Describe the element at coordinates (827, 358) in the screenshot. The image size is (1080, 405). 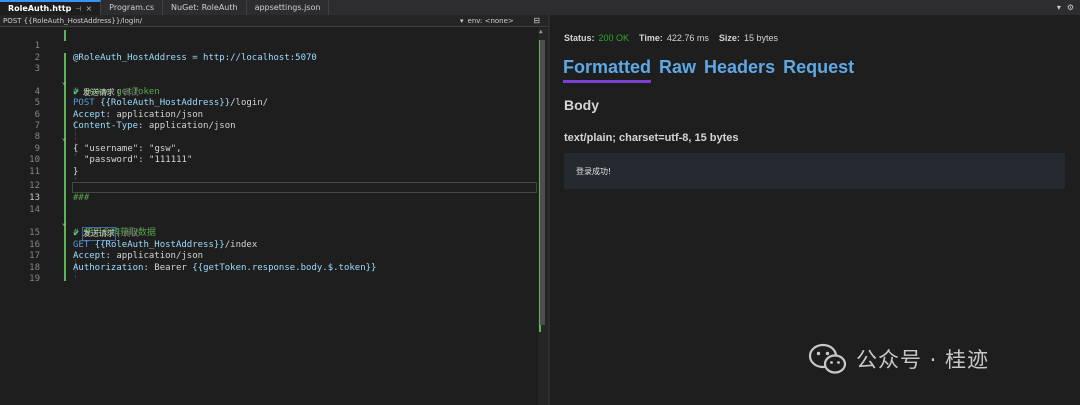
I see `wechat-logo-icon` at that location.